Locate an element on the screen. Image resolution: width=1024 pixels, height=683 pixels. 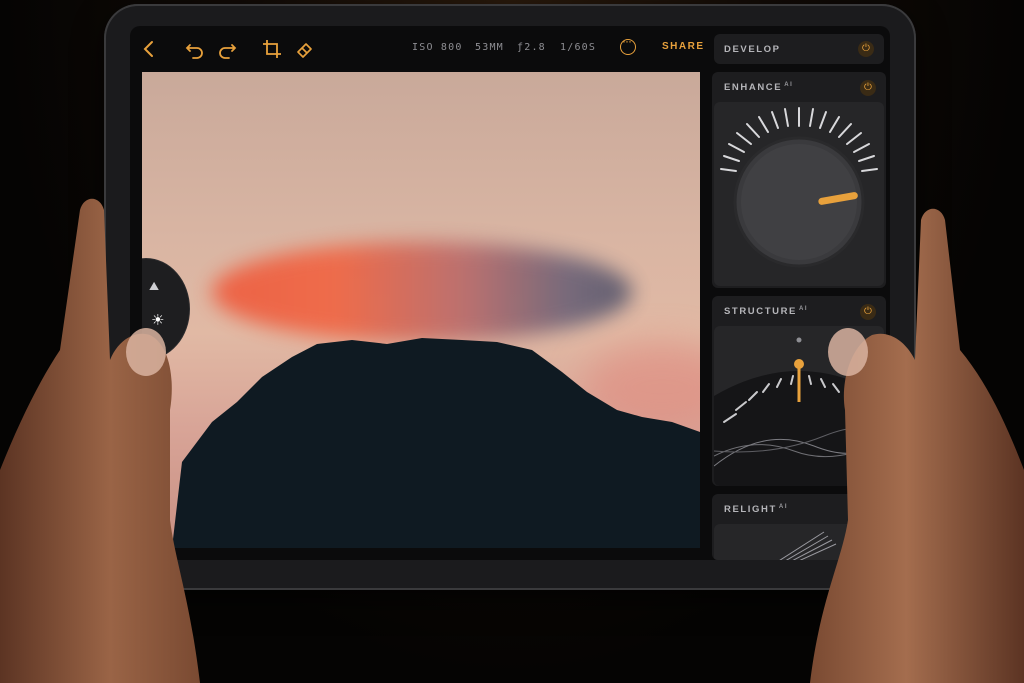
enhance-card: ENHANCE AI ⏻ is located at coordinates (799, 180).